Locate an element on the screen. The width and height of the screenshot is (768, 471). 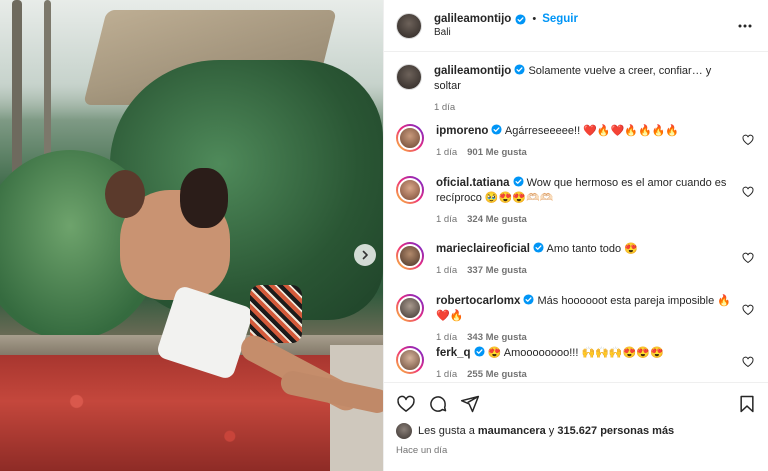
comment-text-line: ipmoreno Agárreseeeee!! ❤️🔥❤️🔥🔥🔥🔥 is located at coordinates (585, 131).